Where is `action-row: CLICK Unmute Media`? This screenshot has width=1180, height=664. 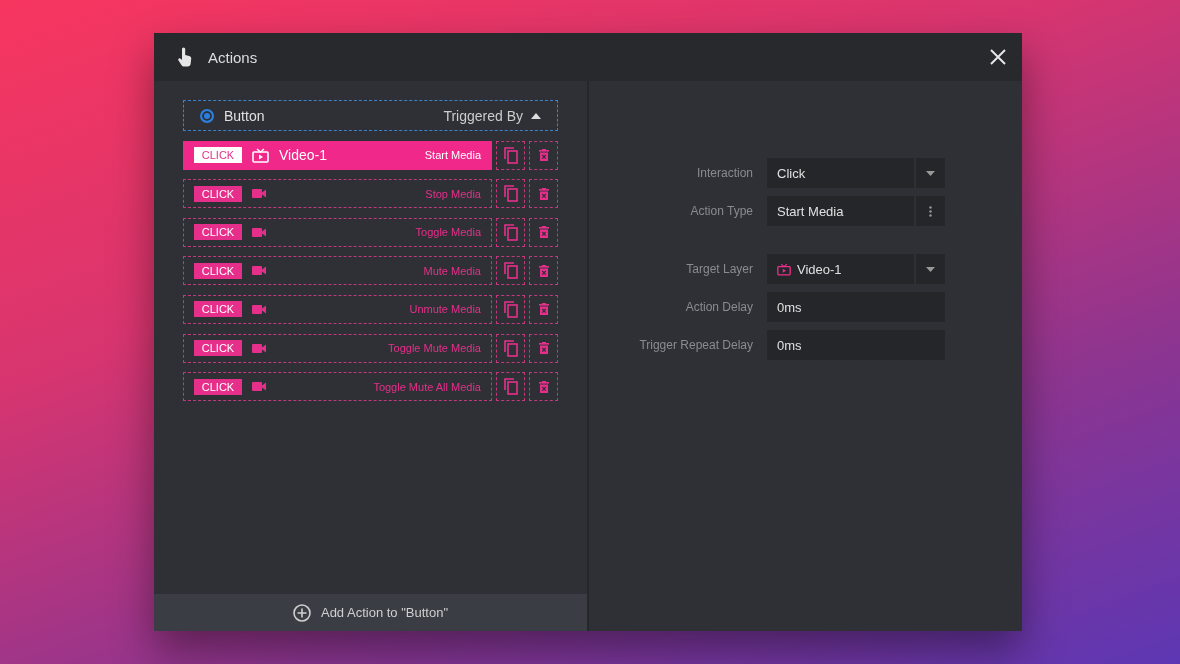
action-row: CLICK Unmute Media is located at coordinates (337, 309).